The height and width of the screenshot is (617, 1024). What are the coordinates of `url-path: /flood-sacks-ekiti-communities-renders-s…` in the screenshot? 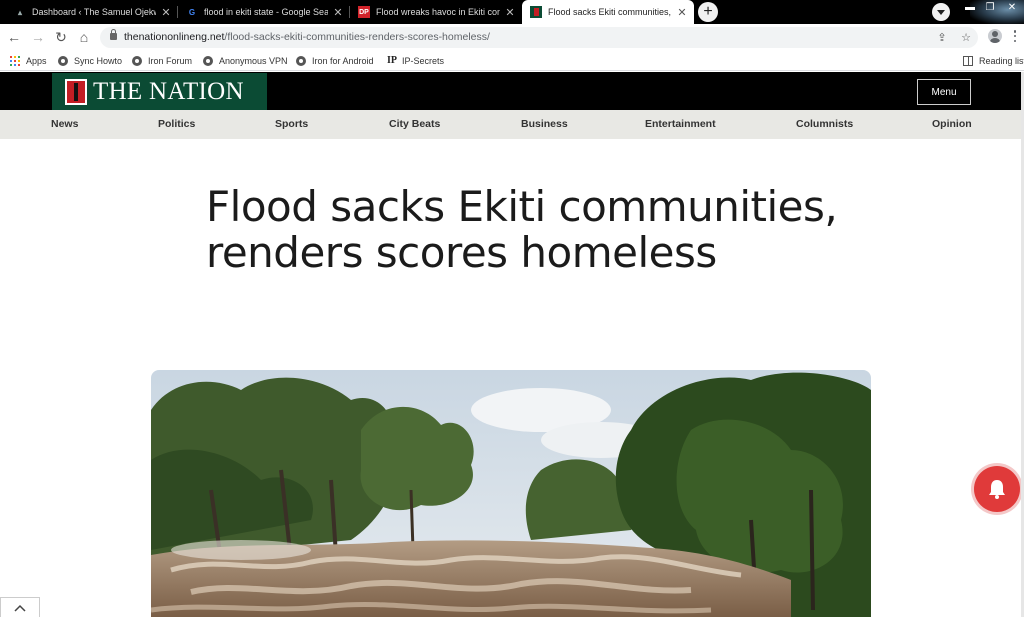 It's located at (357, 37).